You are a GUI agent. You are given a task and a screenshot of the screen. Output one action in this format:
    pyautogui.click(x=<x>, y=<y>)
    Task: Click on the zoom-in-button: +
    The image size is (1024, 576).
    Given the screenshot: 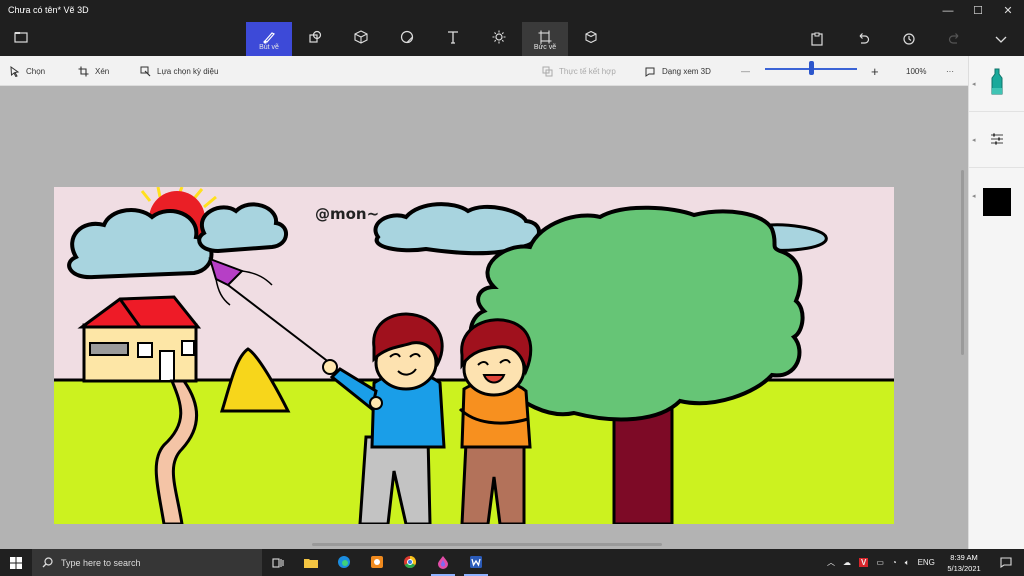 What is the action you would take?
    pyautogui.click(x=875, y=71)
    